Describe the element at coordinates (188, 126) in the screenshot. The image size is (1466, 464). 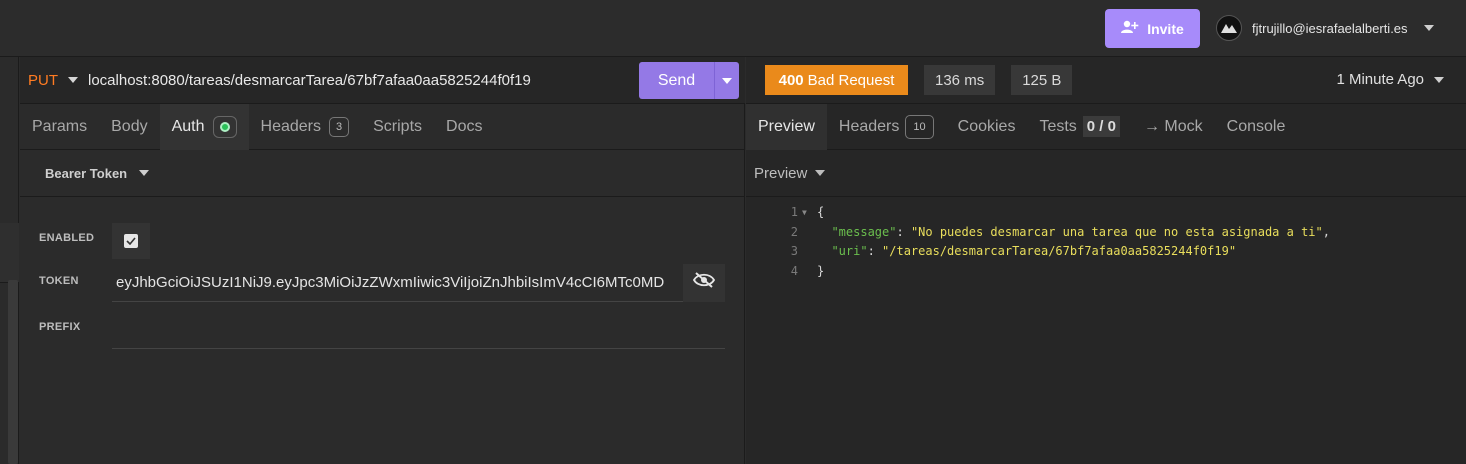
I see `tab-auth-label: Auth` at that location.